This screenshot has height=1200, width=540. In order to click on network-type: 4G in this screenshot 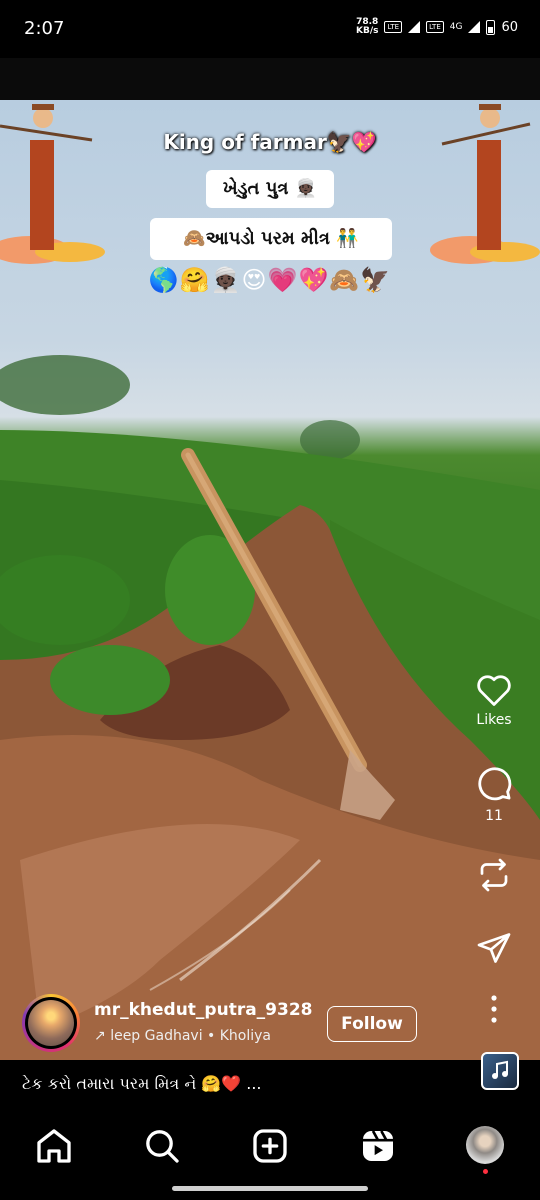, I will do `click(456, 27)`.